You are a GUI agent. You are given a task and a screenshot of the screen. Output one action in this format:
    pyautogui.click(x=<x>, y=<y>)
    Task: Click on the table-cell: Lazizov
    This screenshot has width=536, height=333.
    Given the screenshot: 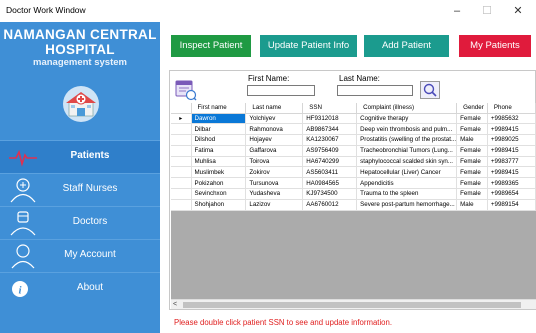 What is the action you would take?
    pyautogui.click(x=274, y=205)
    